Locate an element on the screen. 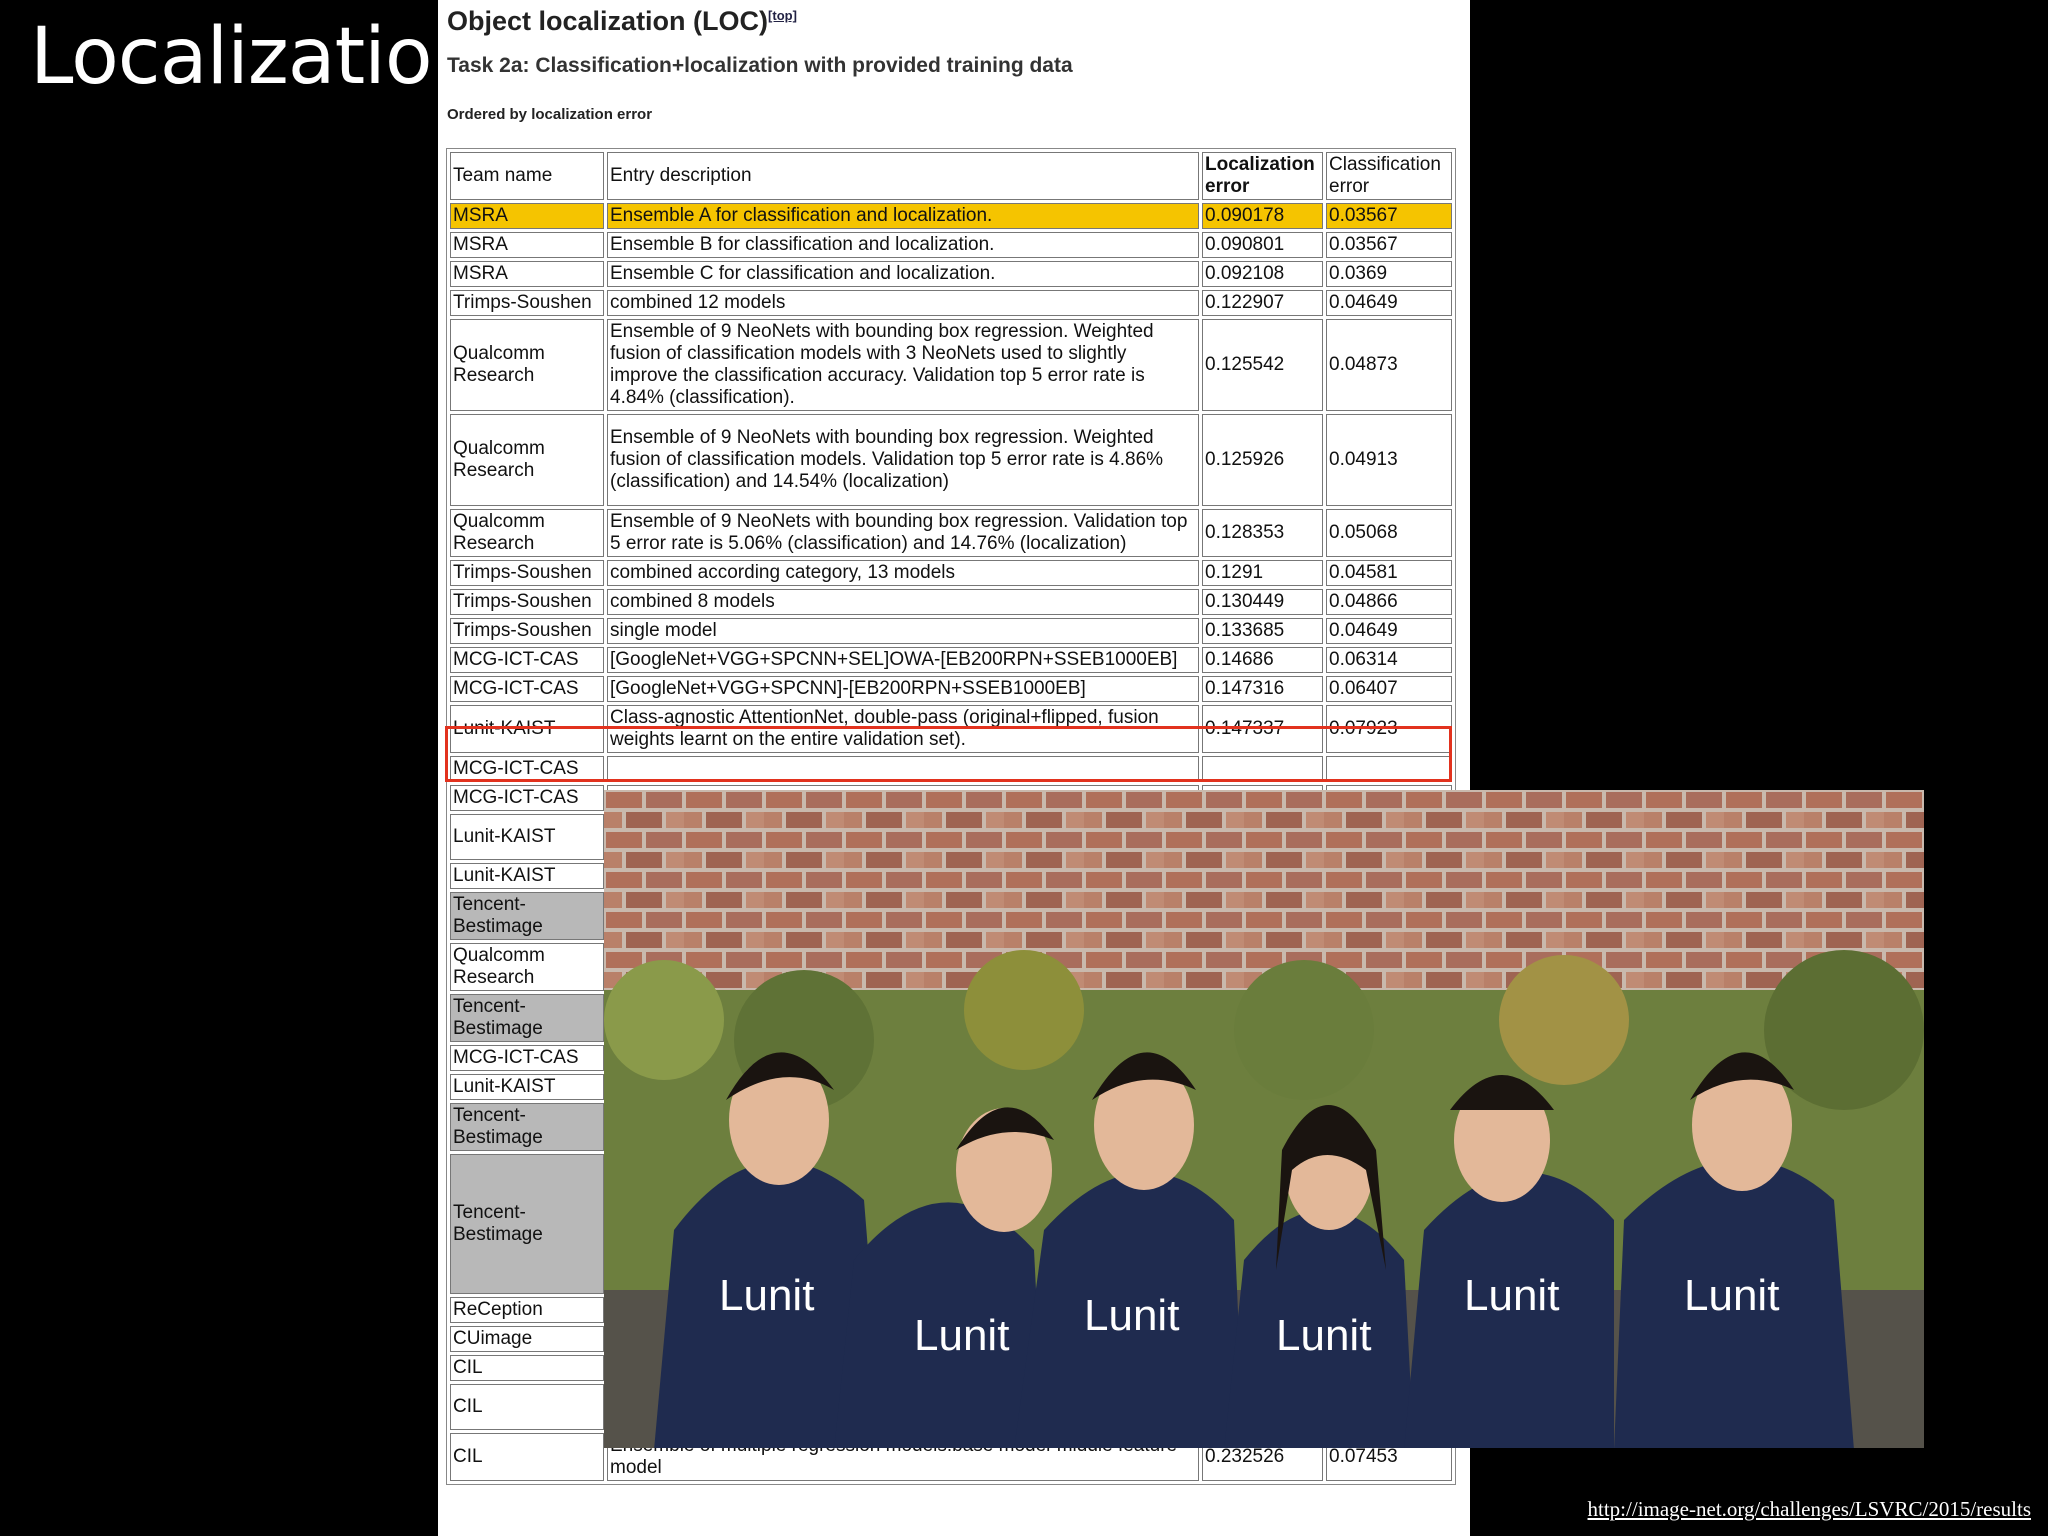 The width and height of the screenshot is (2048, 1536). cell-classification-error: 0.04866 is located at coordinates (1389, 602).